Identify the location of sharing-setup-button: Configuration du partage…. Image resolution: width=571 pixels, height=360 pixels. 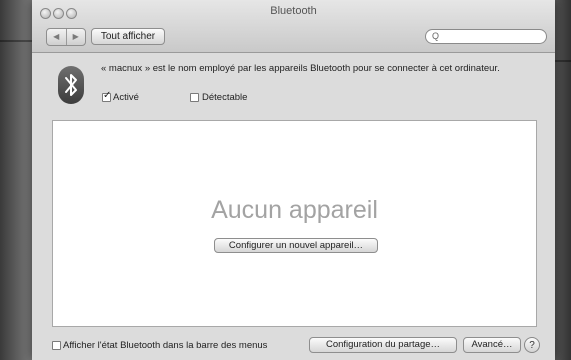
(383, 345).